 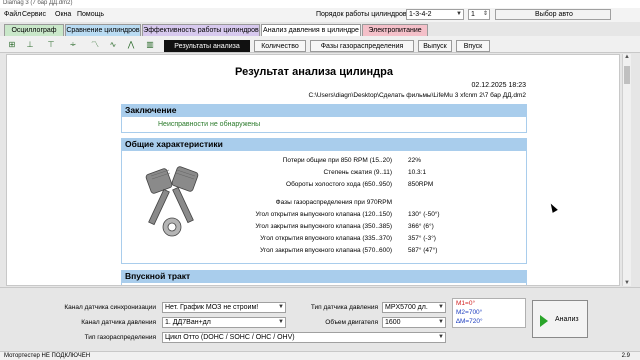 I want to click on intake-box, so click(x=324, y=283).